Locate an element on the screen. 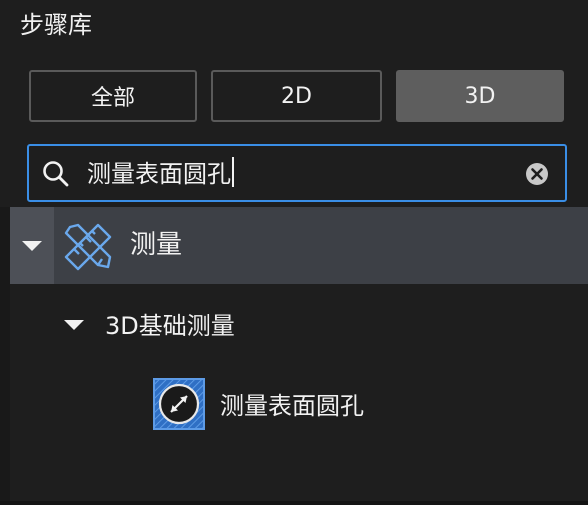  tree-item-measure-surface-hole: 测量表面圆孔 is located at coordinates (299, 405).